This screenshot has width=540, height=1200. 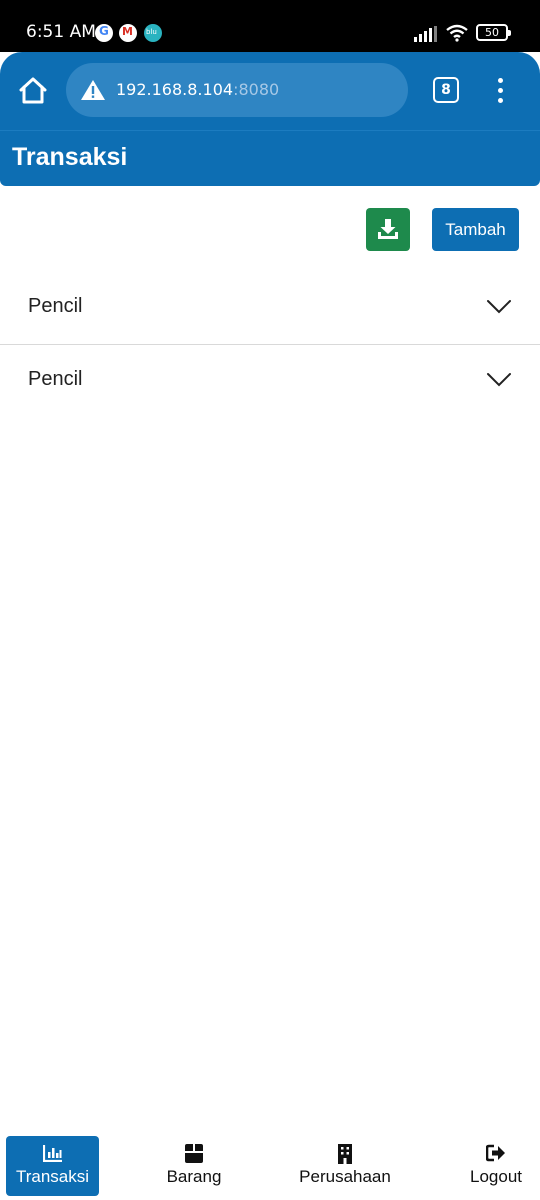 What do you see at coordinates (496, 1176) in the screenshot?
I see `nav-label: Logout` at bounding box center [496, 1176].